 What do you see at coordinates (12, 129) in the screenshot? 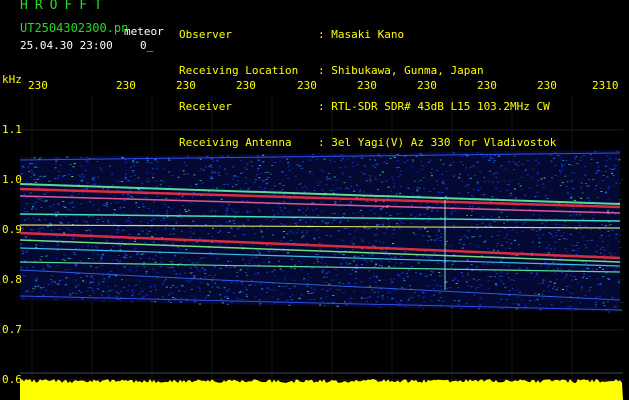
I see `freq-tick: 1.1` at bounding box center [12, 129].